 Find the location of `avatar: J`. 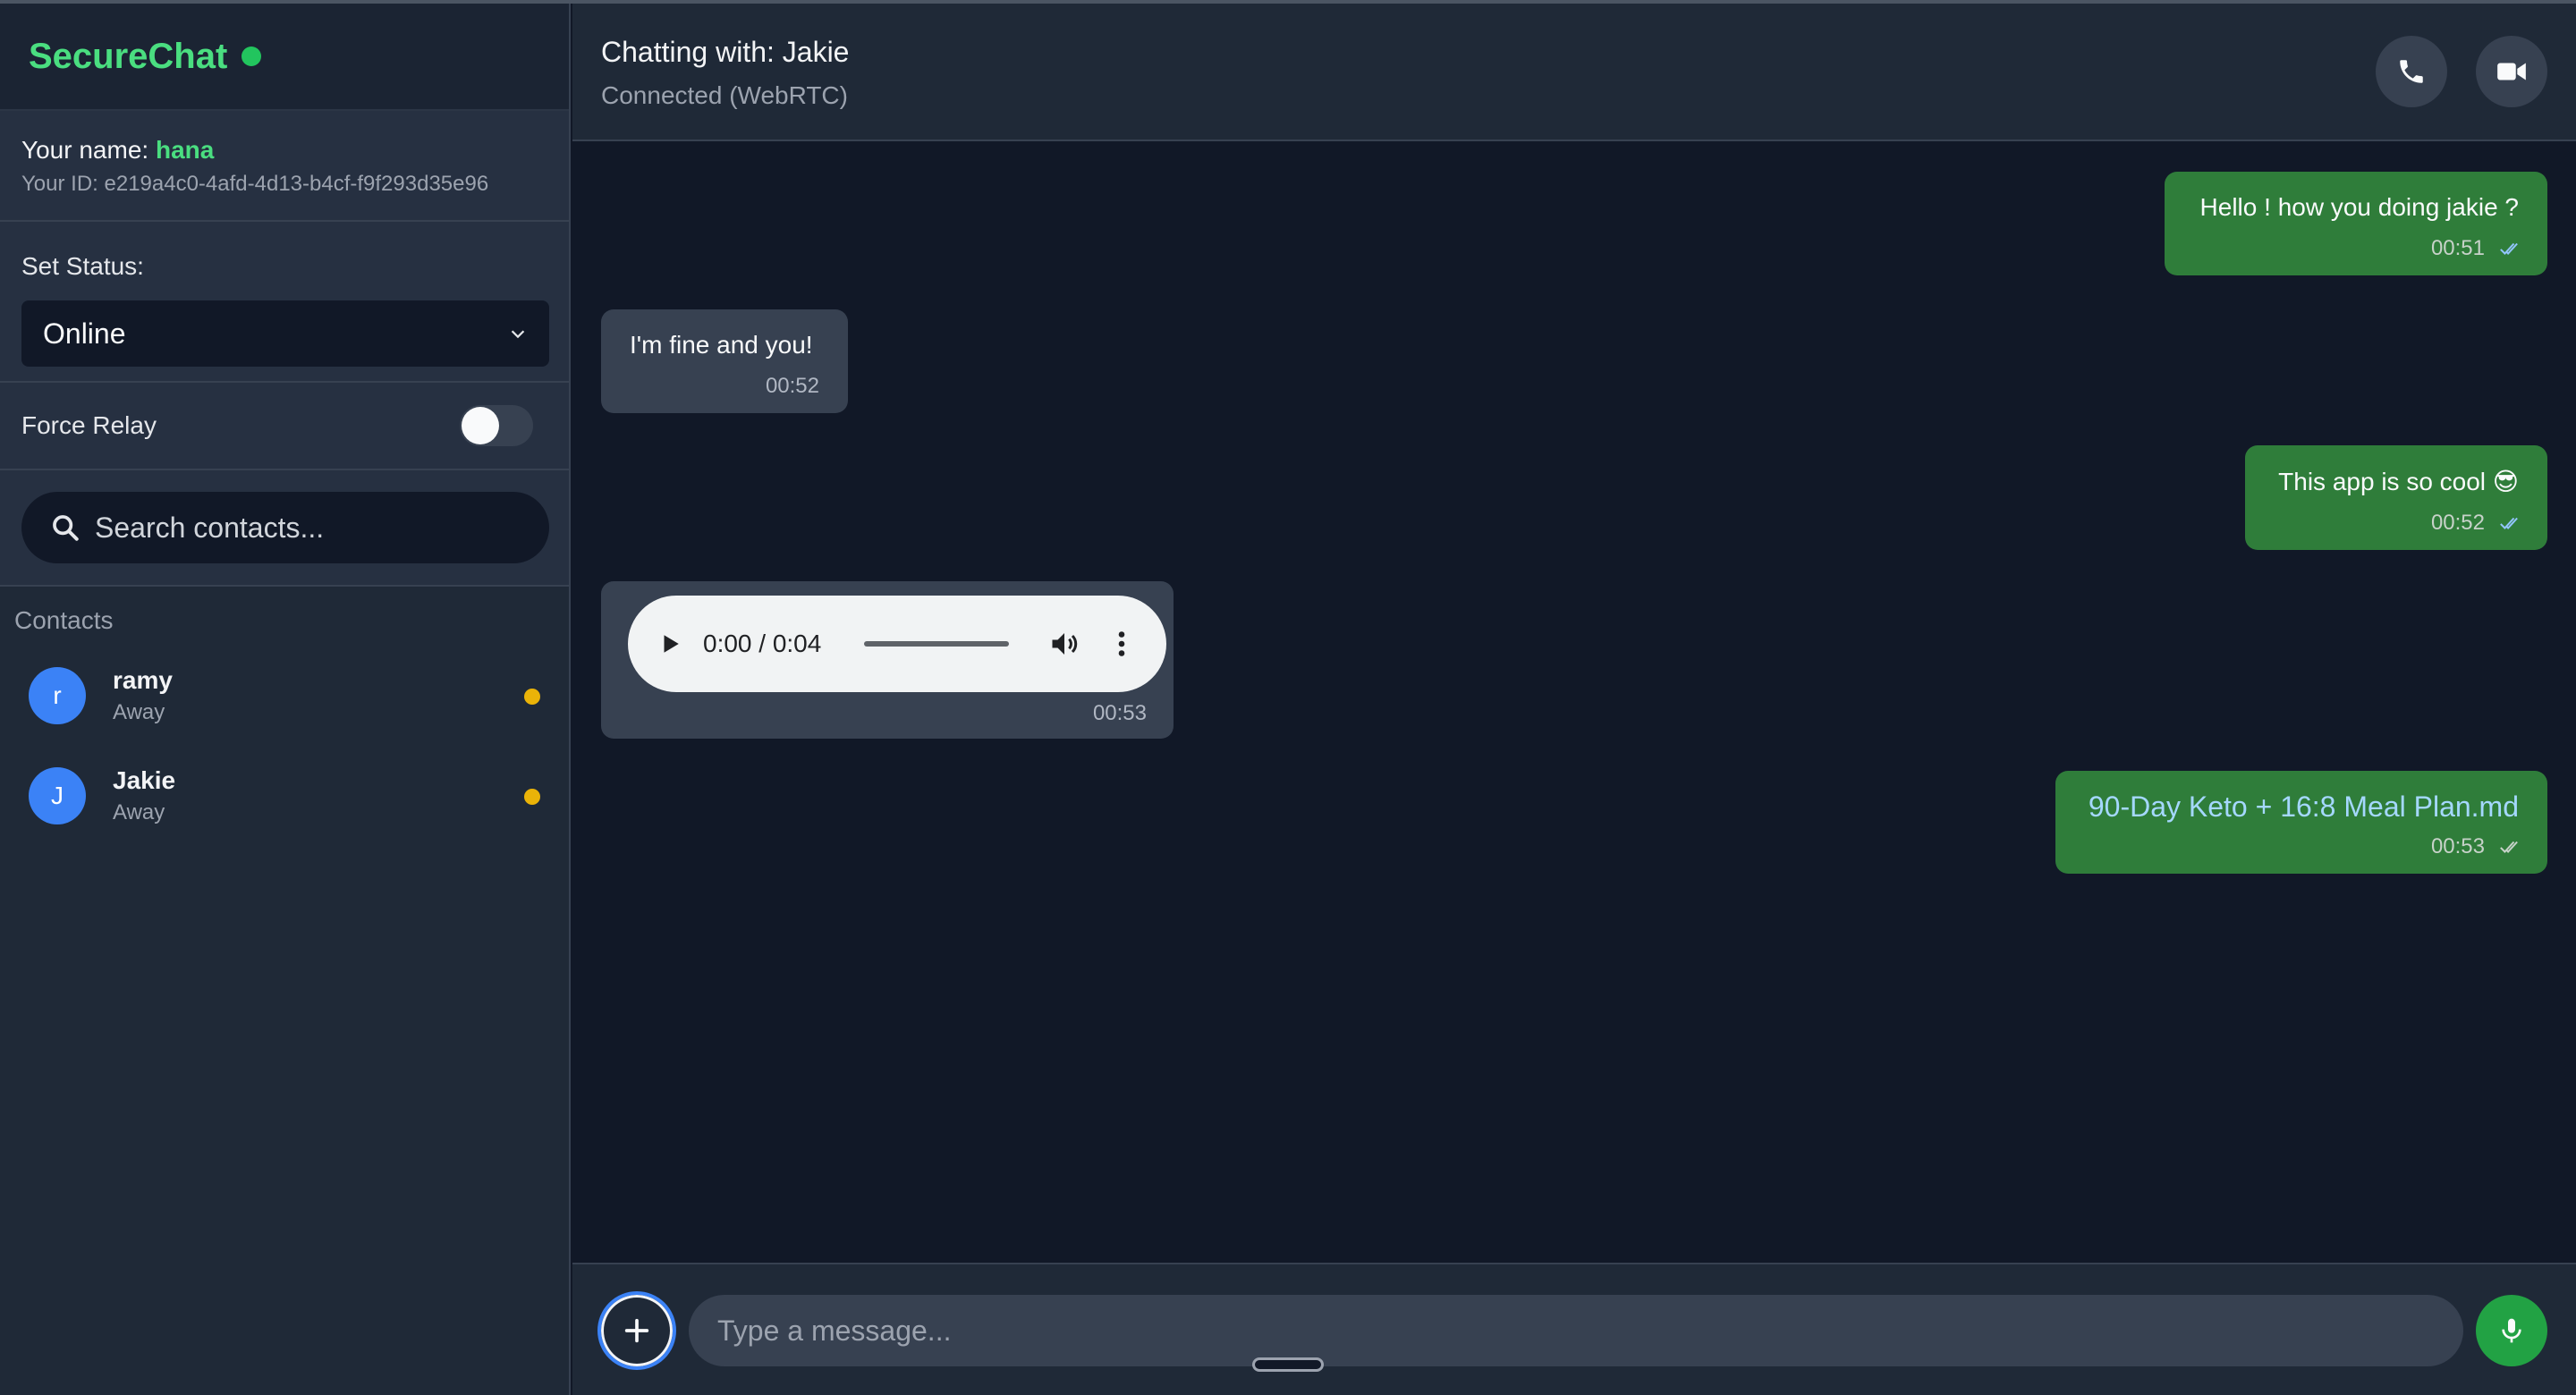

avatar: J is located at coordinates (57, 795).